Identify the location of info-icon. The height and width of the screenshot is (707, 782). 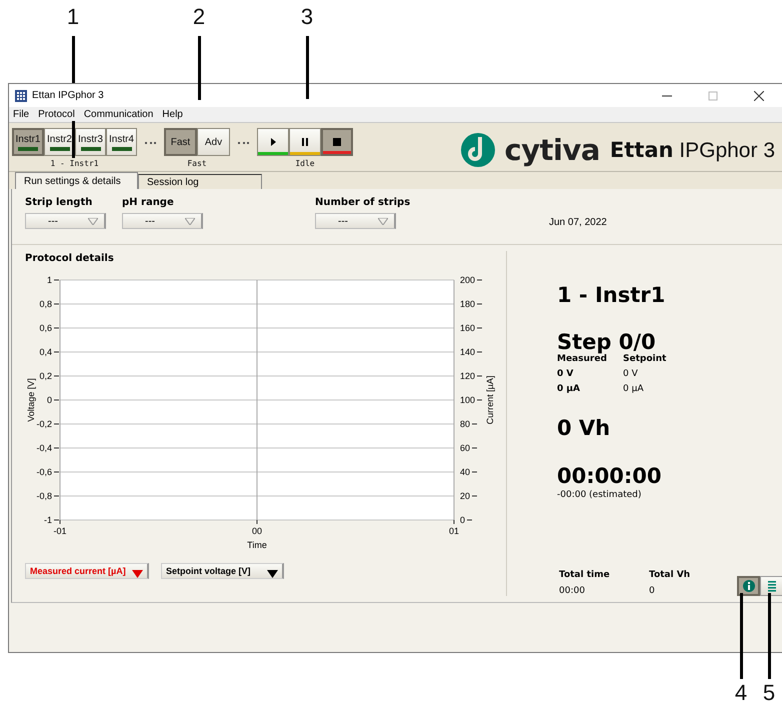
(748, 586).